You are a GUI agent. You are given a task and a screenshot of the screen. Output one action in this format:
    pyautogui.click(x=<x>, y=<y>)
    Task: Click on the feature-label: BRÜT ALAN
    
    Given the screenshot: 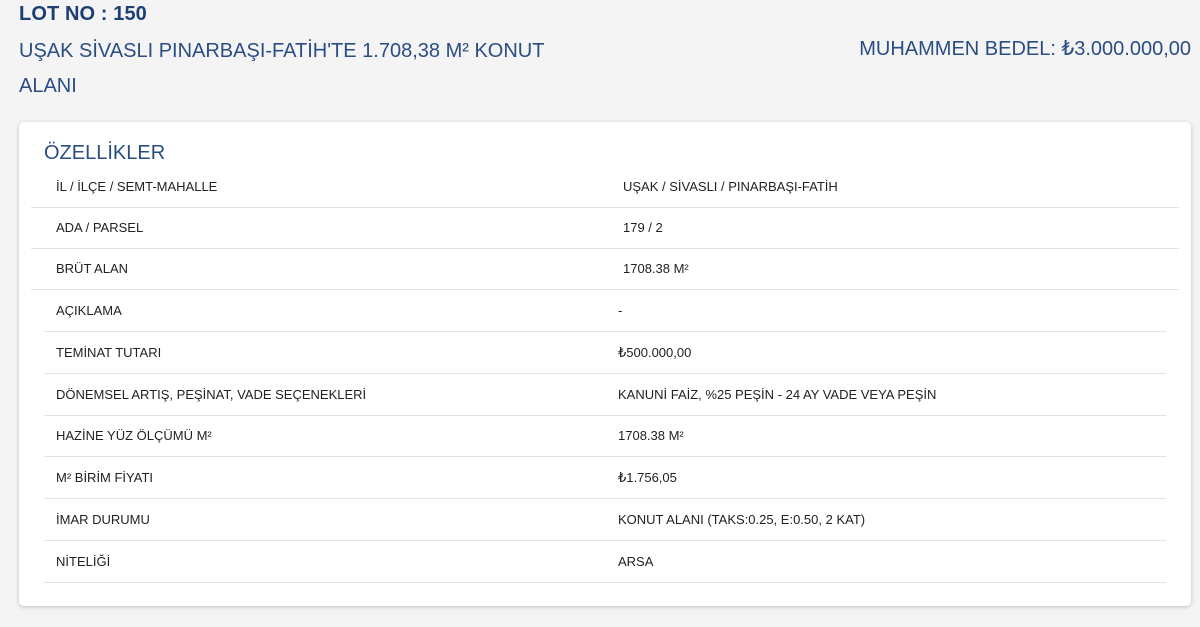 What is the action you would take?
    pyautogui.click(x=92, y=268)
    